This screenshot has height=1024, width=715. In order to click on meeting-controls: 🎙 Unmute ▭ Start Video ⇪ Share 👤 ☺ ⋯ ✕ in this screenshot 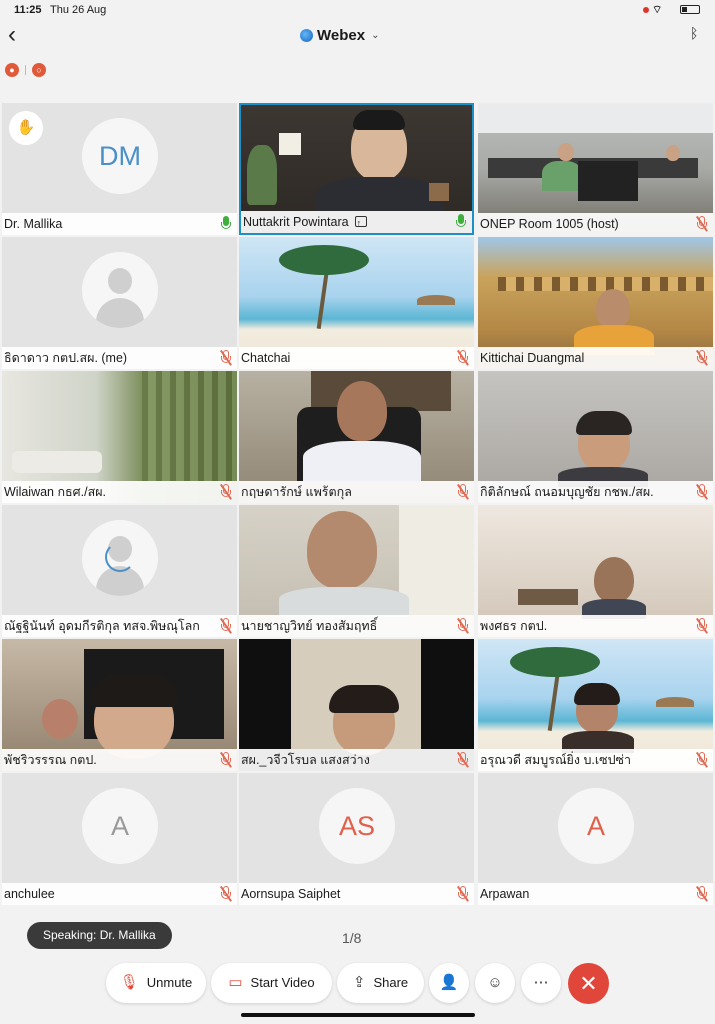, I will do `click(357, 983)`.